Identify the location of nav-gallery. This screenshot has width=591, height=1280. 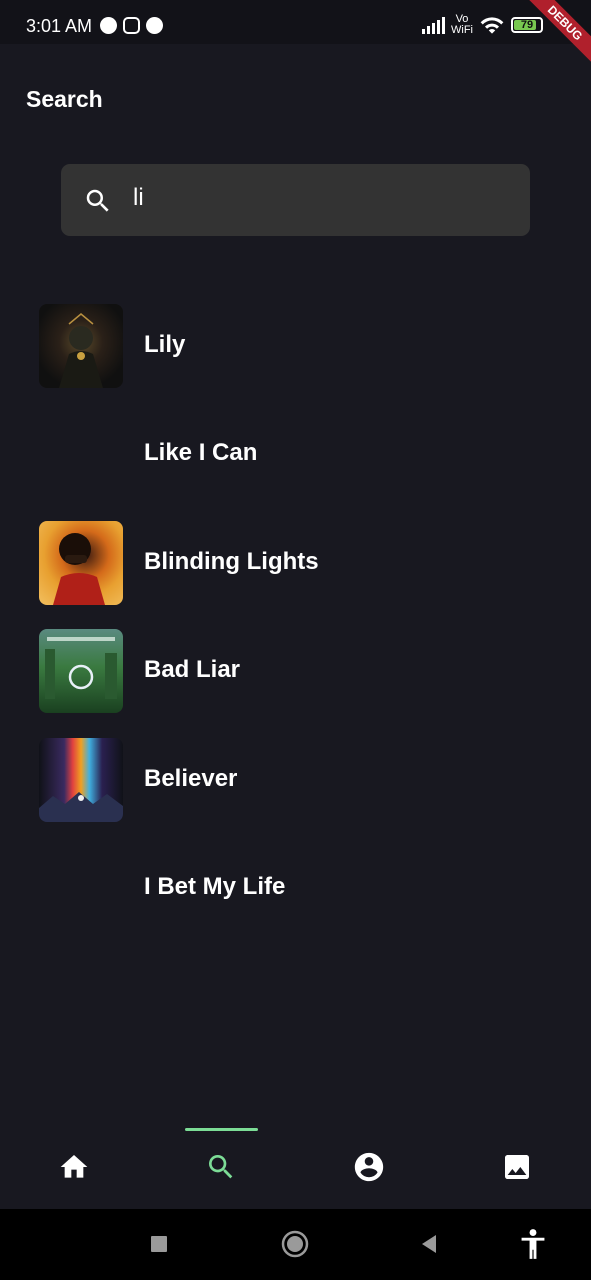
(517, 1167).